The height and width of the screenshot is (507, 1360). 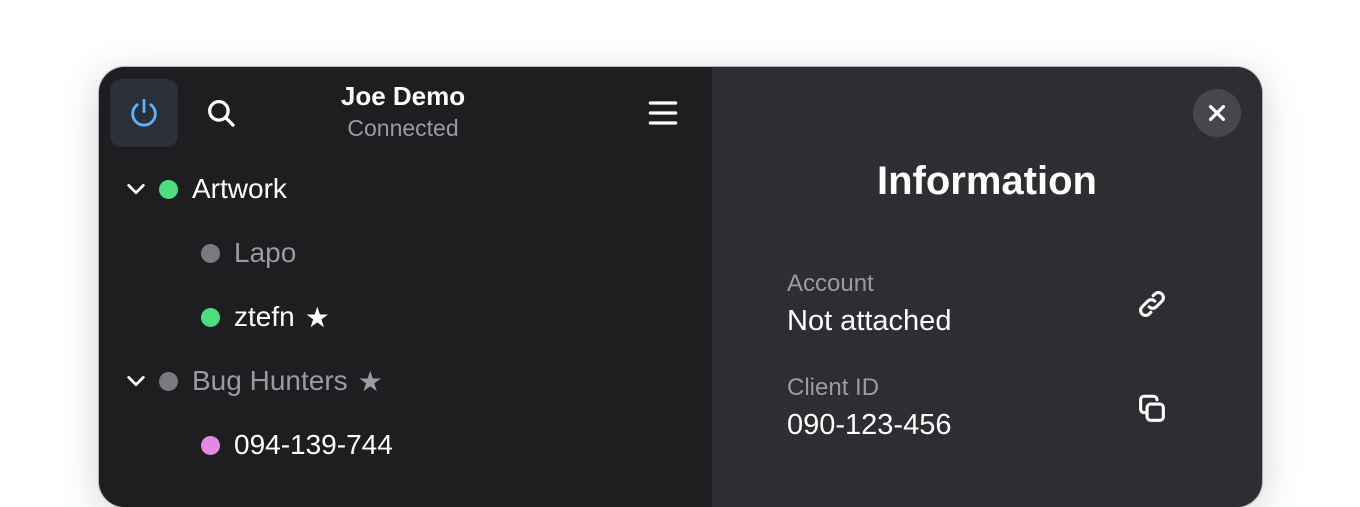 I want to click on account-value: Not attached, so click(x=869, y=321).